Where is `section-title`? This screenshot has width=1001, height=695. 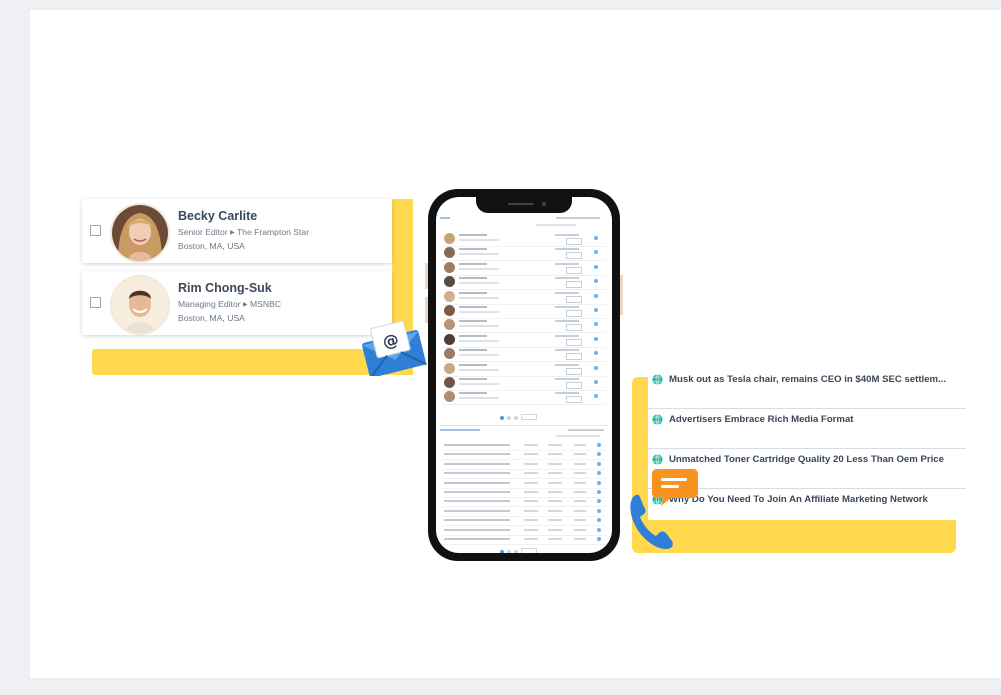
section-title is located at coordinates (460, 430).